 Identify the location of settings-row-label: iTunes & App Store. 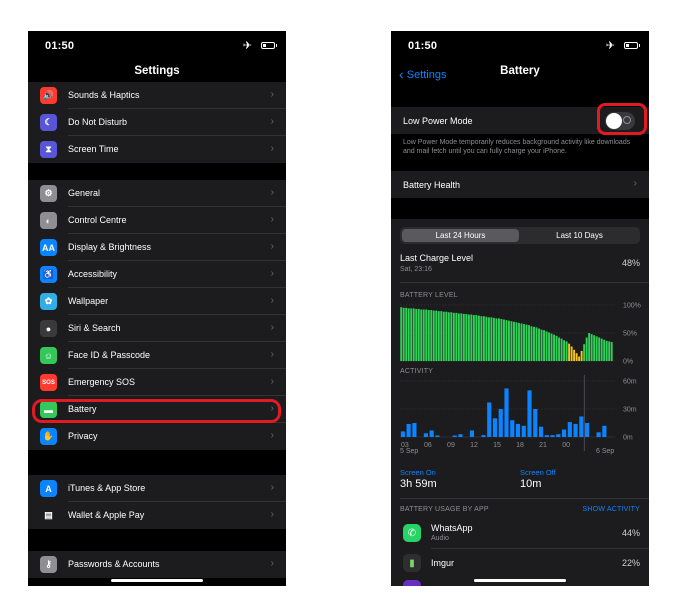
(107, 488).